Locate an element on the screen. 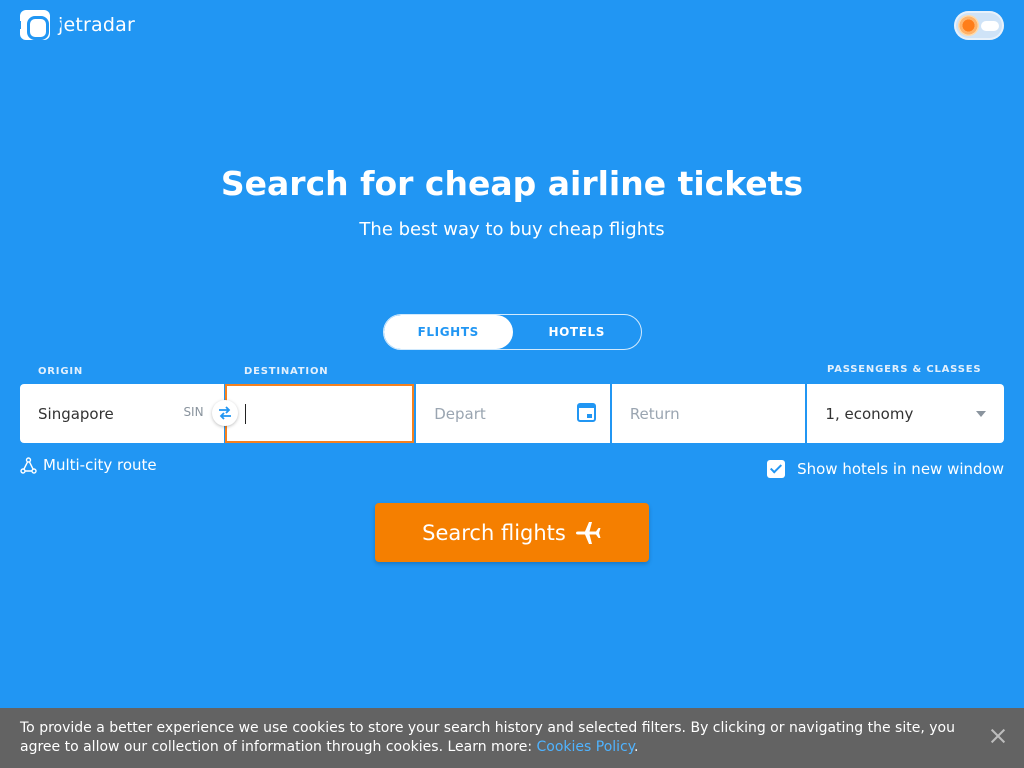 The height and width of the screenshot is (768, 1024). destination-label: DESTINATION is located at coordinates (286, 371).